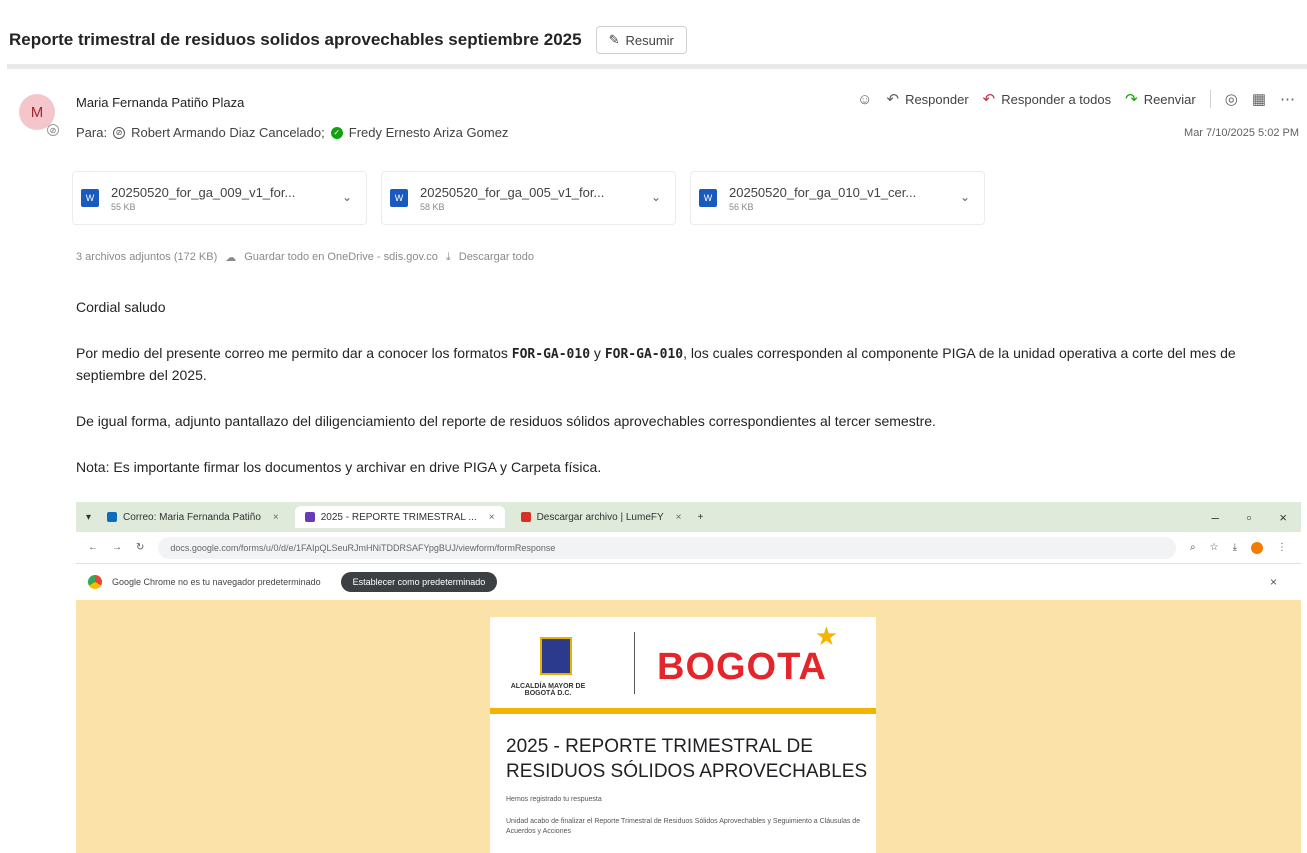  I want to click on reply-button: ↶ Responder, so click(927, 99).